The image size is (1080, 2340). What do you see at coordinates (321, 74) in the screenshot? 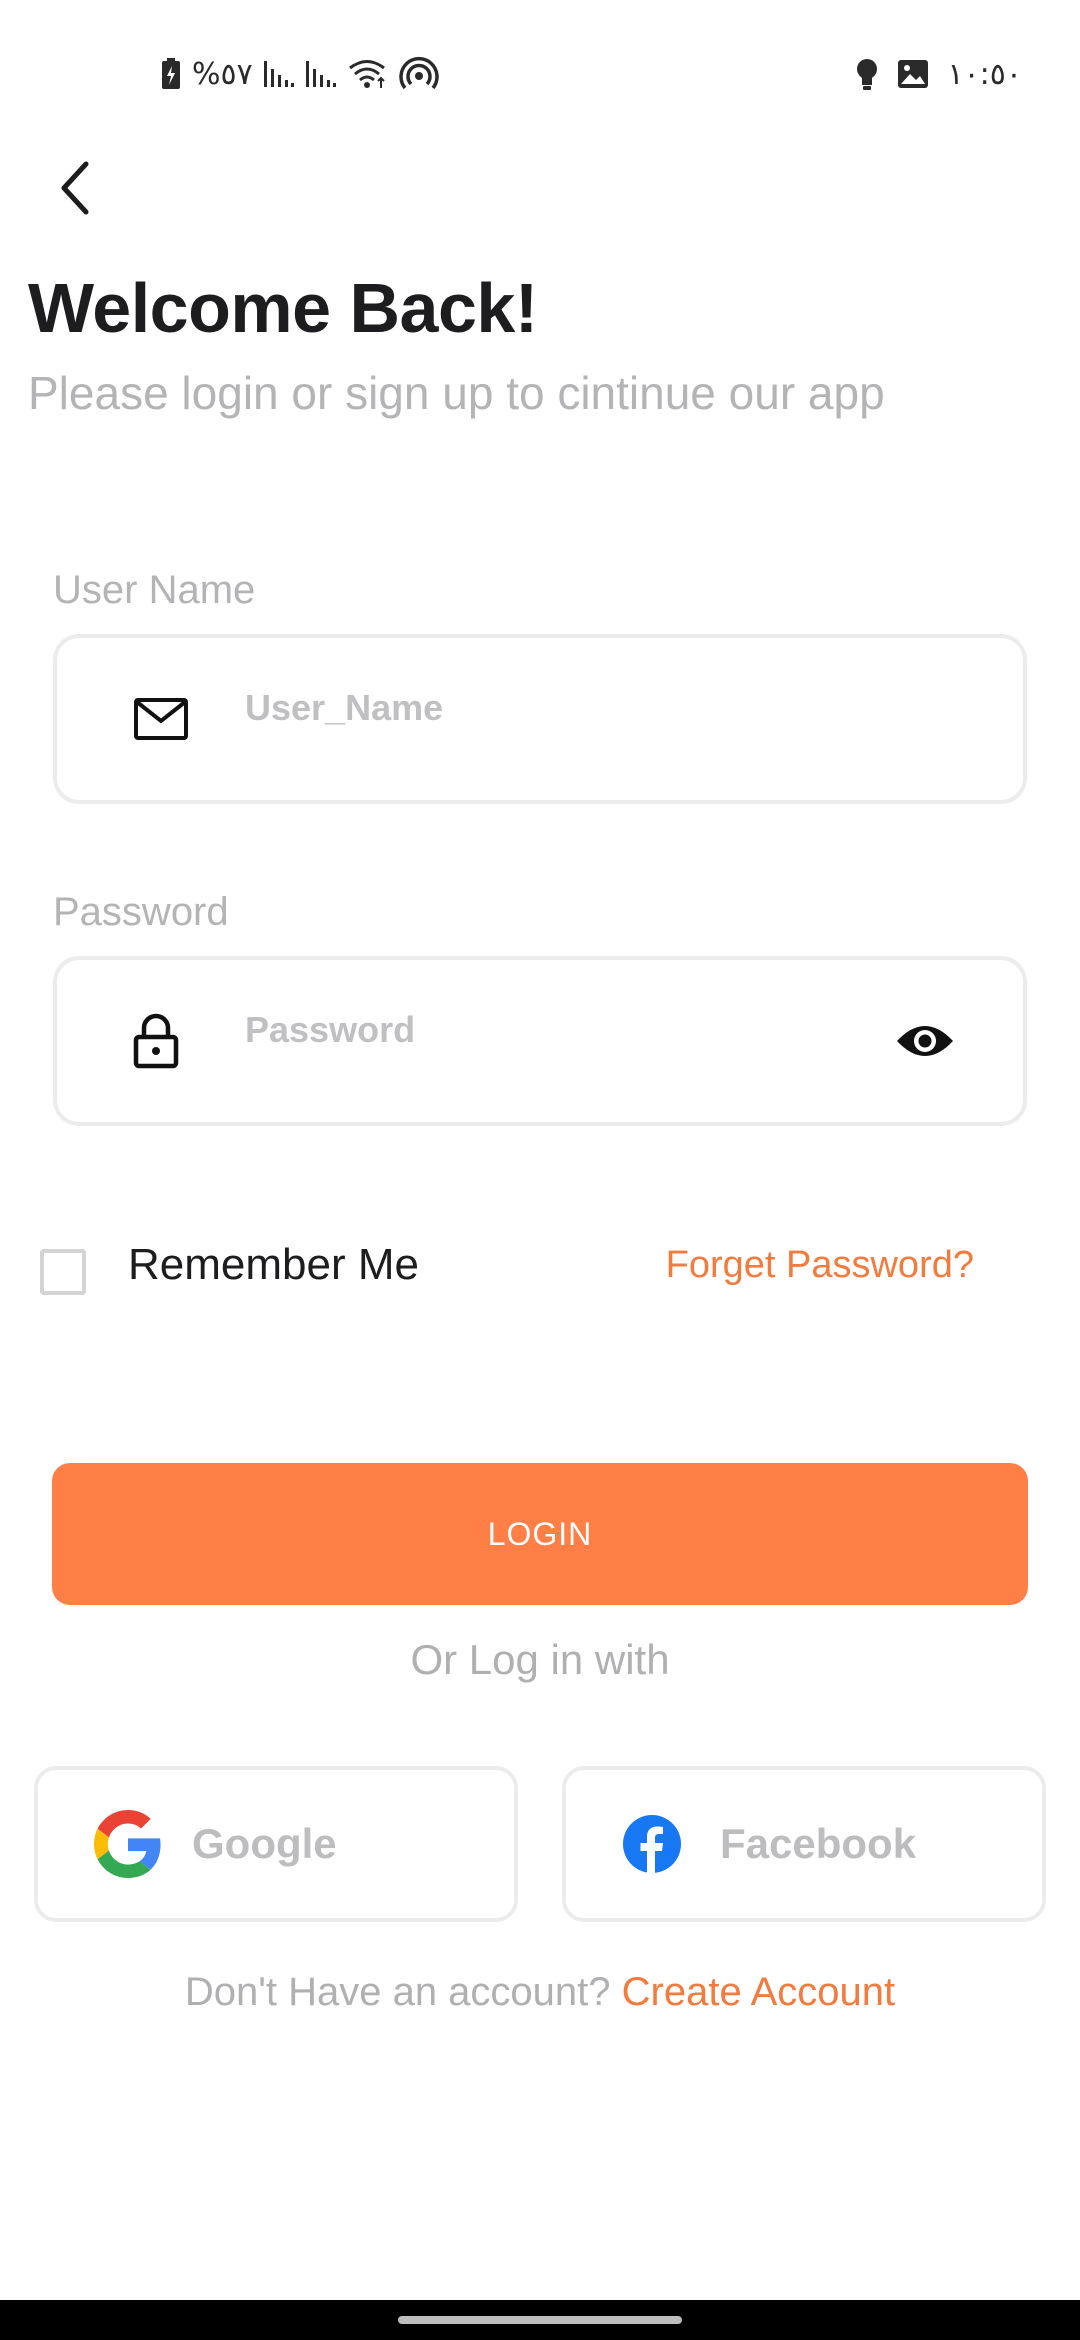
I see `signal-strength-2-icon` at bounding box center [321, 74].